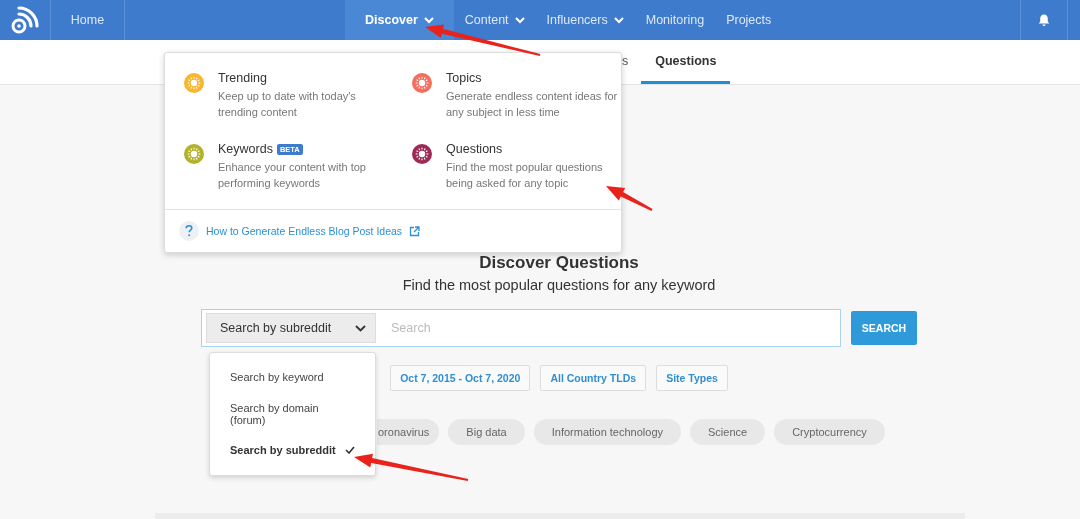  Describe the element at coordinates (486, 432) in the screenshot. I see `suggestion-chip: Big data` at that location.